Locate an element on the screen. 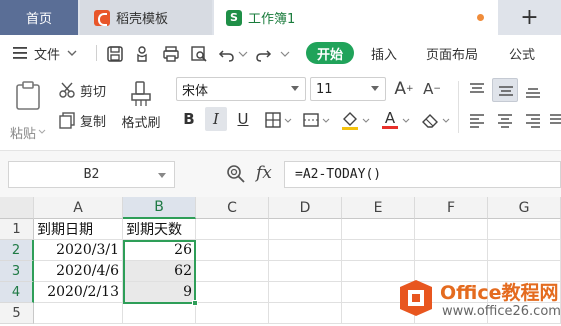 This screenshot has height=326, width=561. cell-f2 is located at coordinates (451, 250).